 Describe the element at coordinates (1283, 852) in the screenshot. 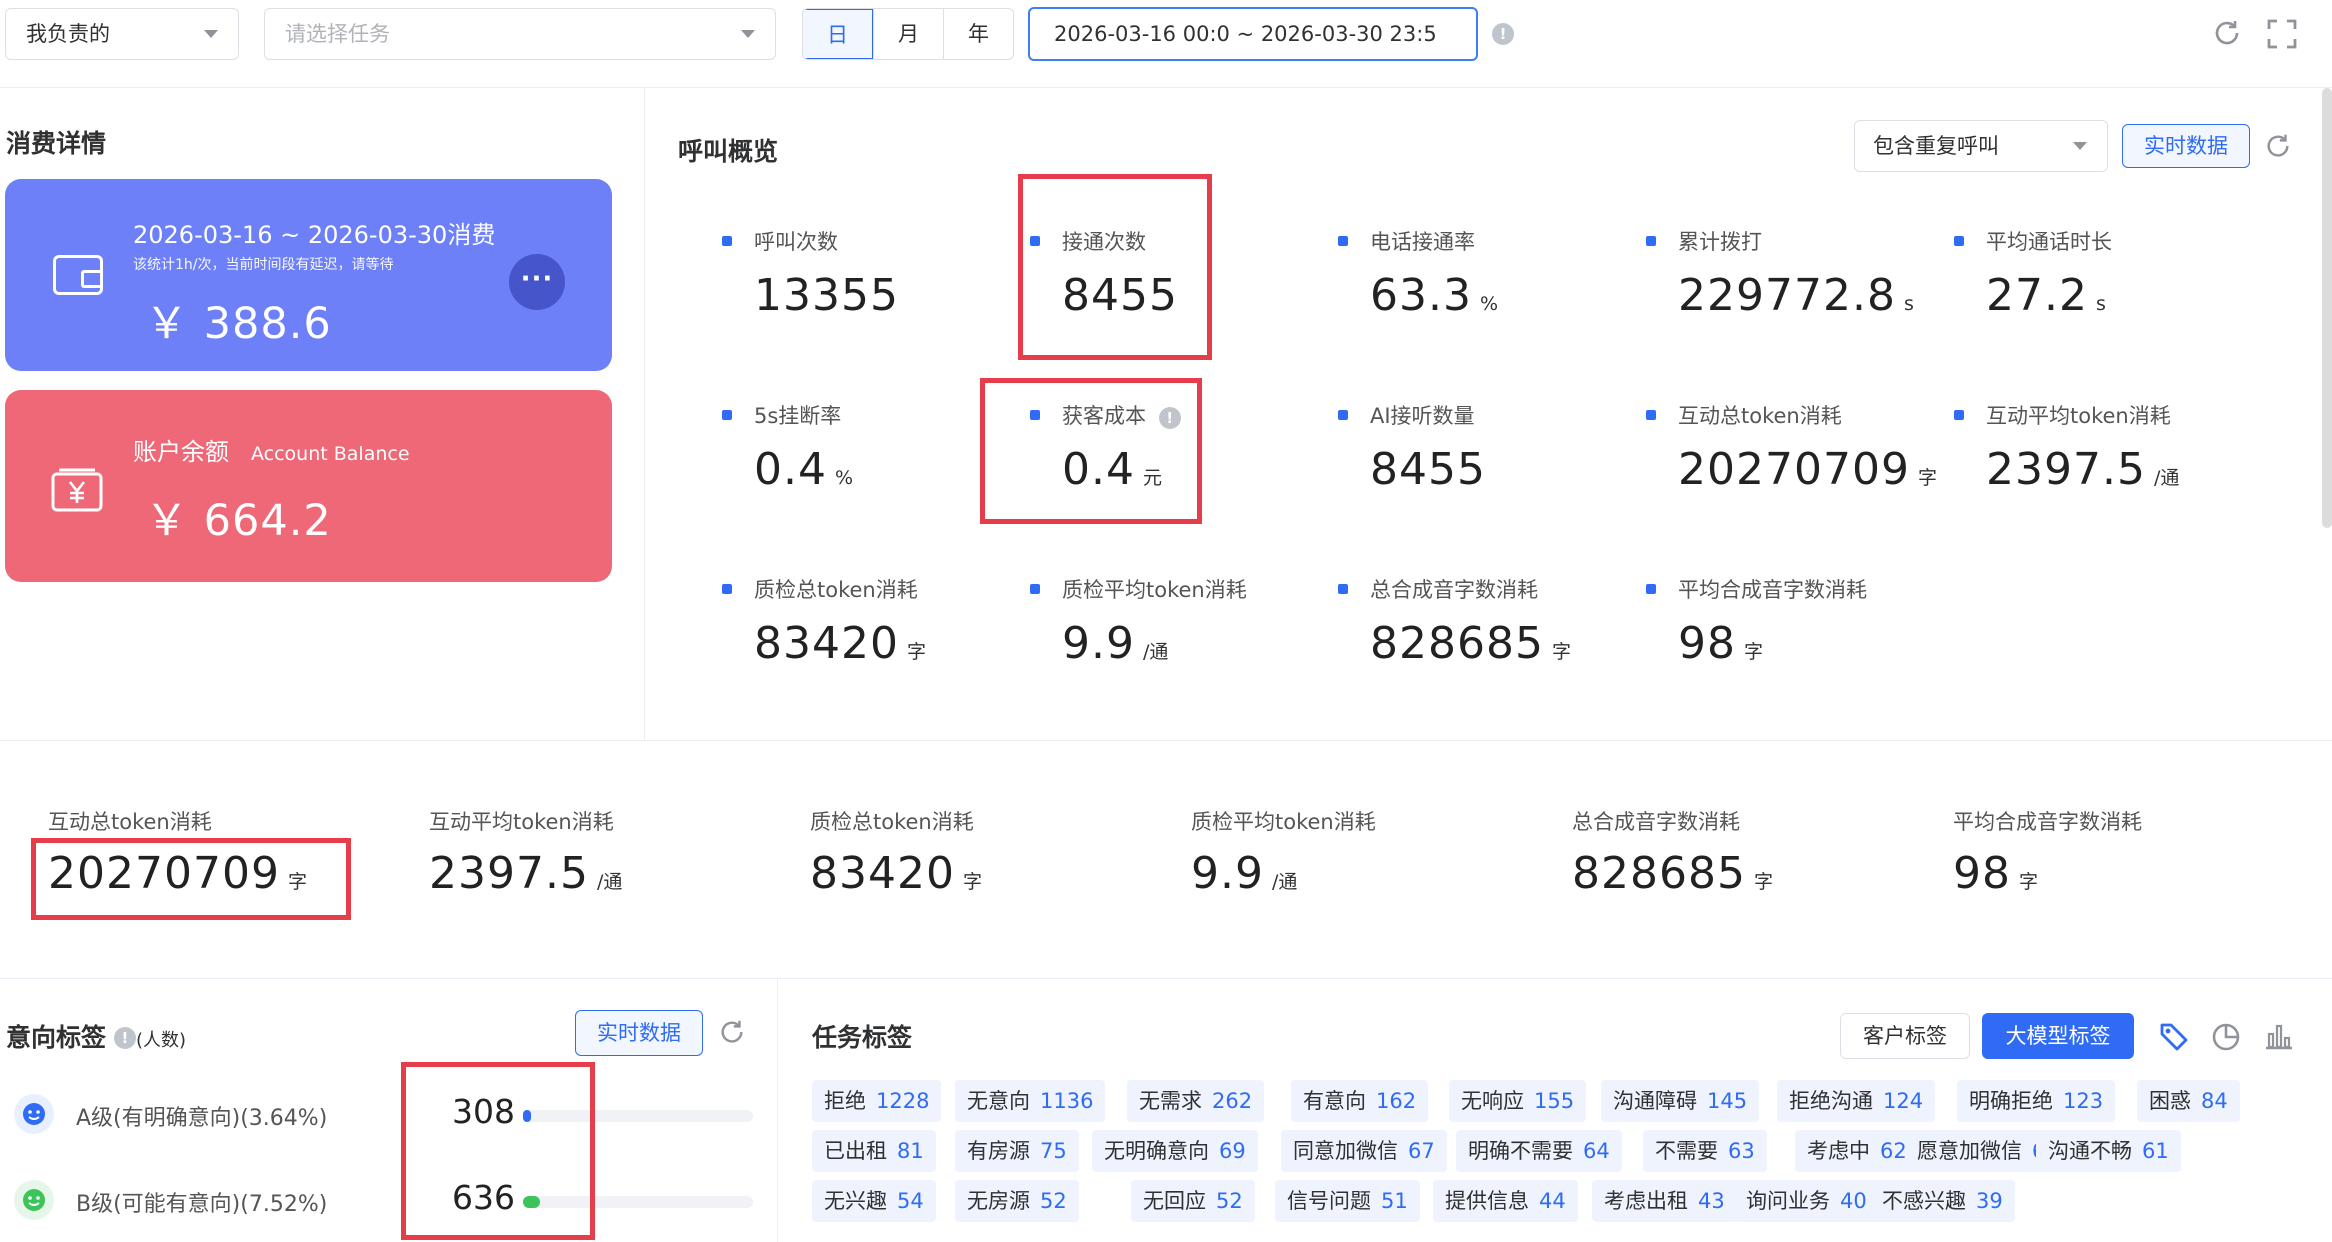

I see `stat-qc-avg-token: 质检平均token消耗 9.9/通` at that location.